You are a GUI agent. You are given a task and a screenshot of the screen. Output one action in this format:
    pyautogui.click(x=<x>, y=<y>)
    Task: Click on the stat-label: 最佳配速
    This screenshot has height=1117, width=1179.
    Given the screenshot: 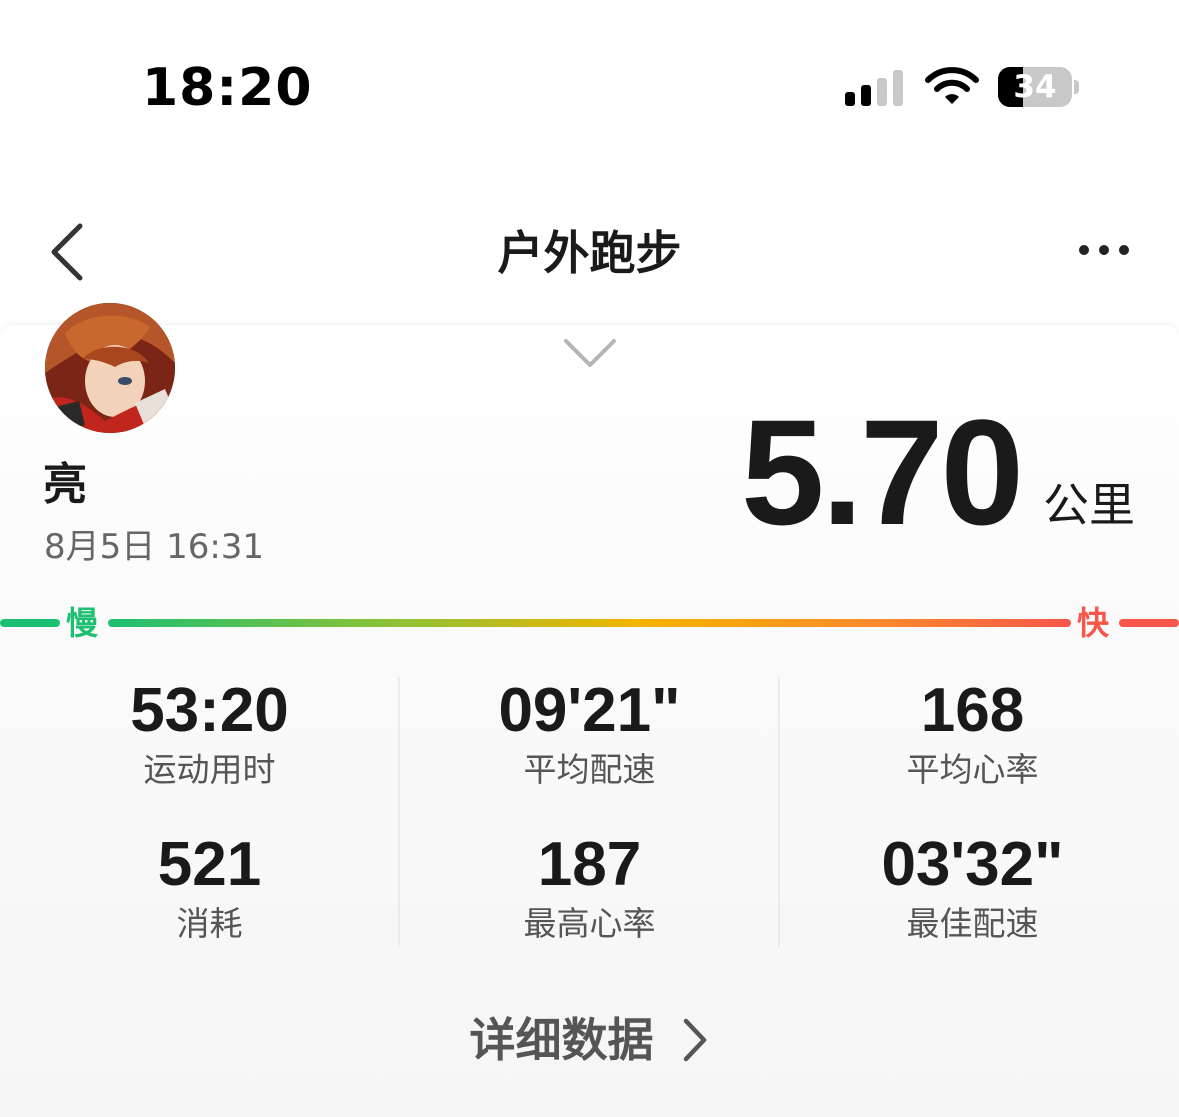 What is the action you would take?
    pyautogui.click(x=972, y=923)
    